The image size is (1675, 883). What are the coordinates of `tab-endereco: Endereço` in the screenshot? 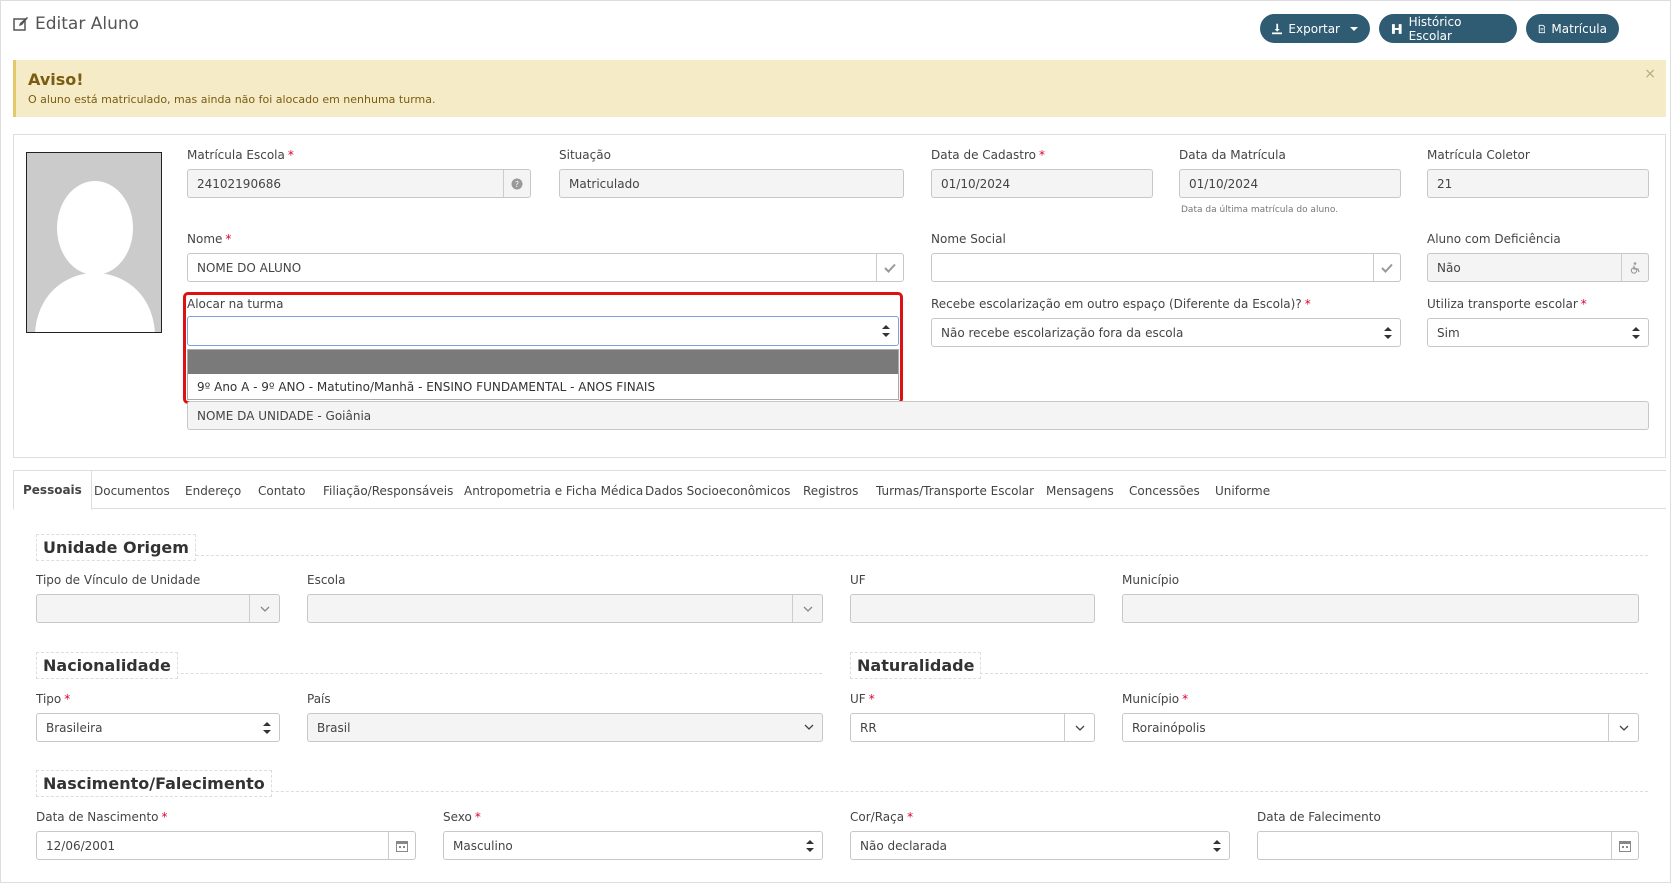 It's located at (213, 490).